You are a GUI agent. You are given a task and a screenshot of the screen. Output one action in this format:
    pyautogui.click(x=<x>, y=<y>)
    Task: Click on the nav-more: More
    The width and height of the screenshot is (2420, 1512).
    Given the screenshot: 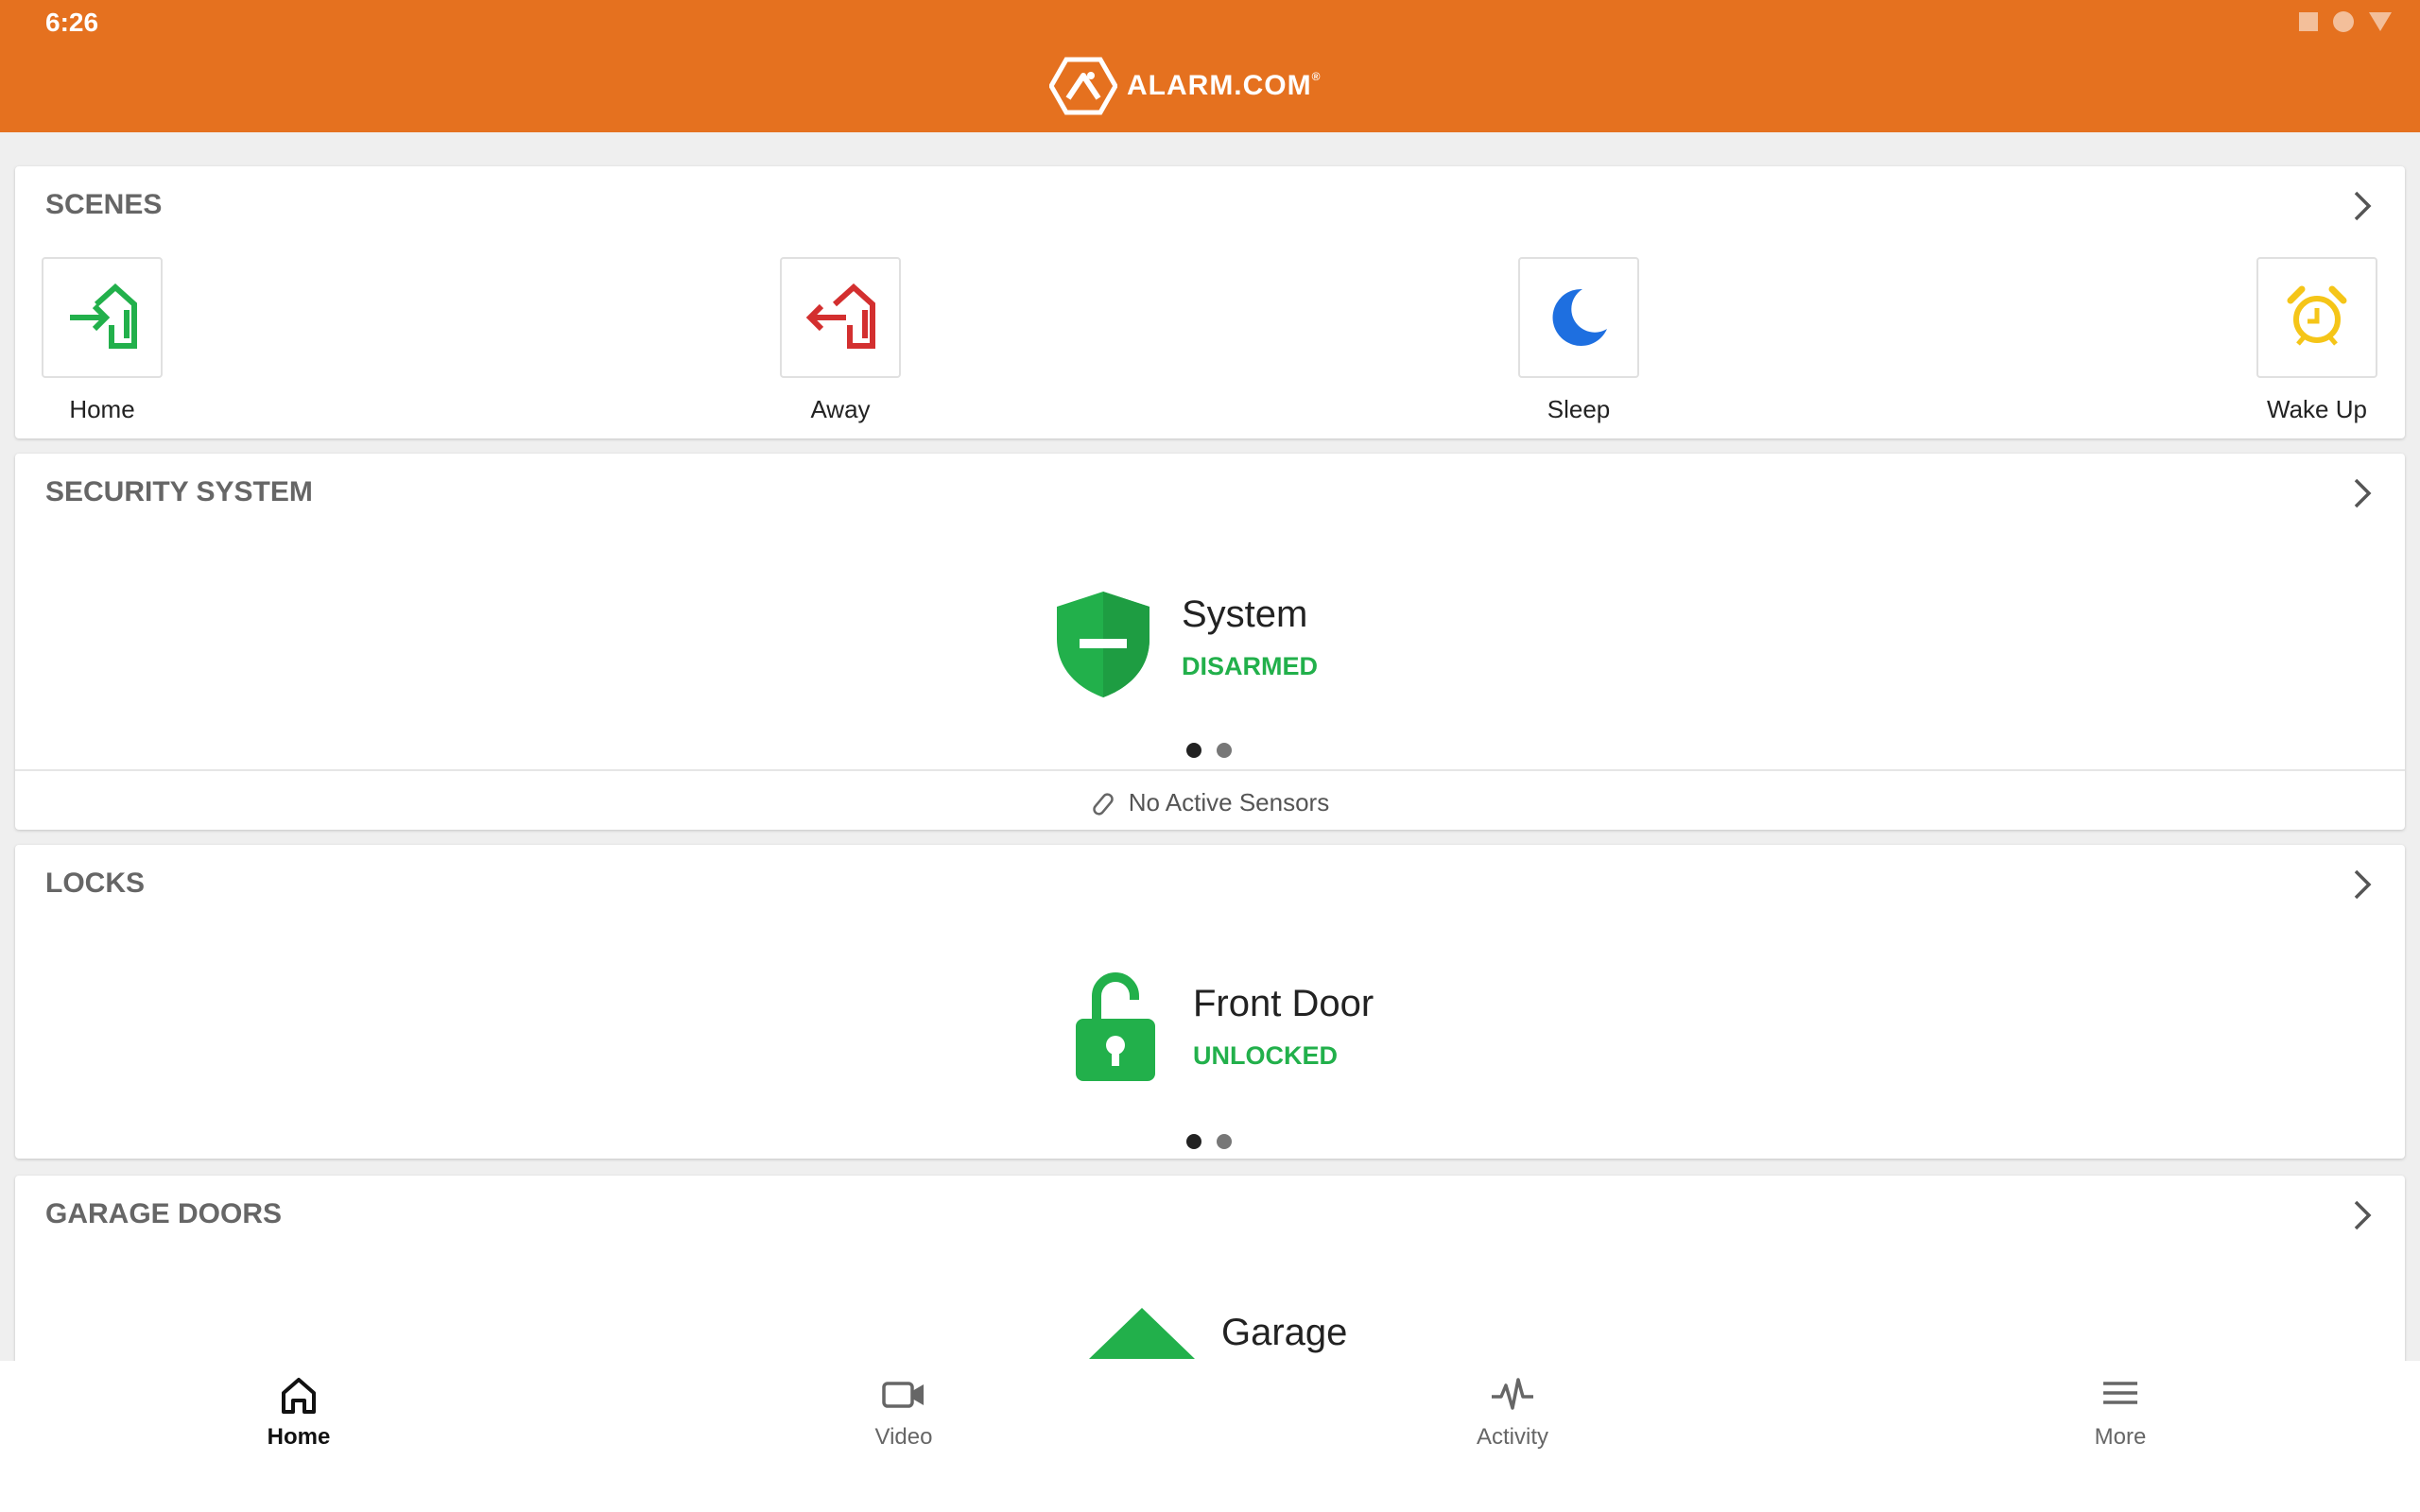 What is the action you would take?
    pyautogui.click(x=2120, y=1412)
    